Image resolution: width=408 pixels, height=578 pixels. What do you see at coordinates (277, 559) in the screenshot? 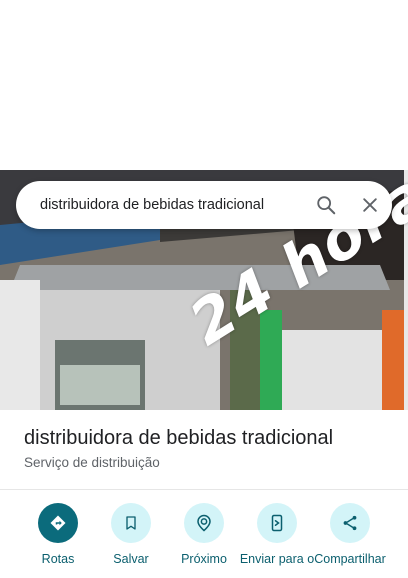
I see `send-to-phone-label: Enviar para o` at bounding box center [277, 559].